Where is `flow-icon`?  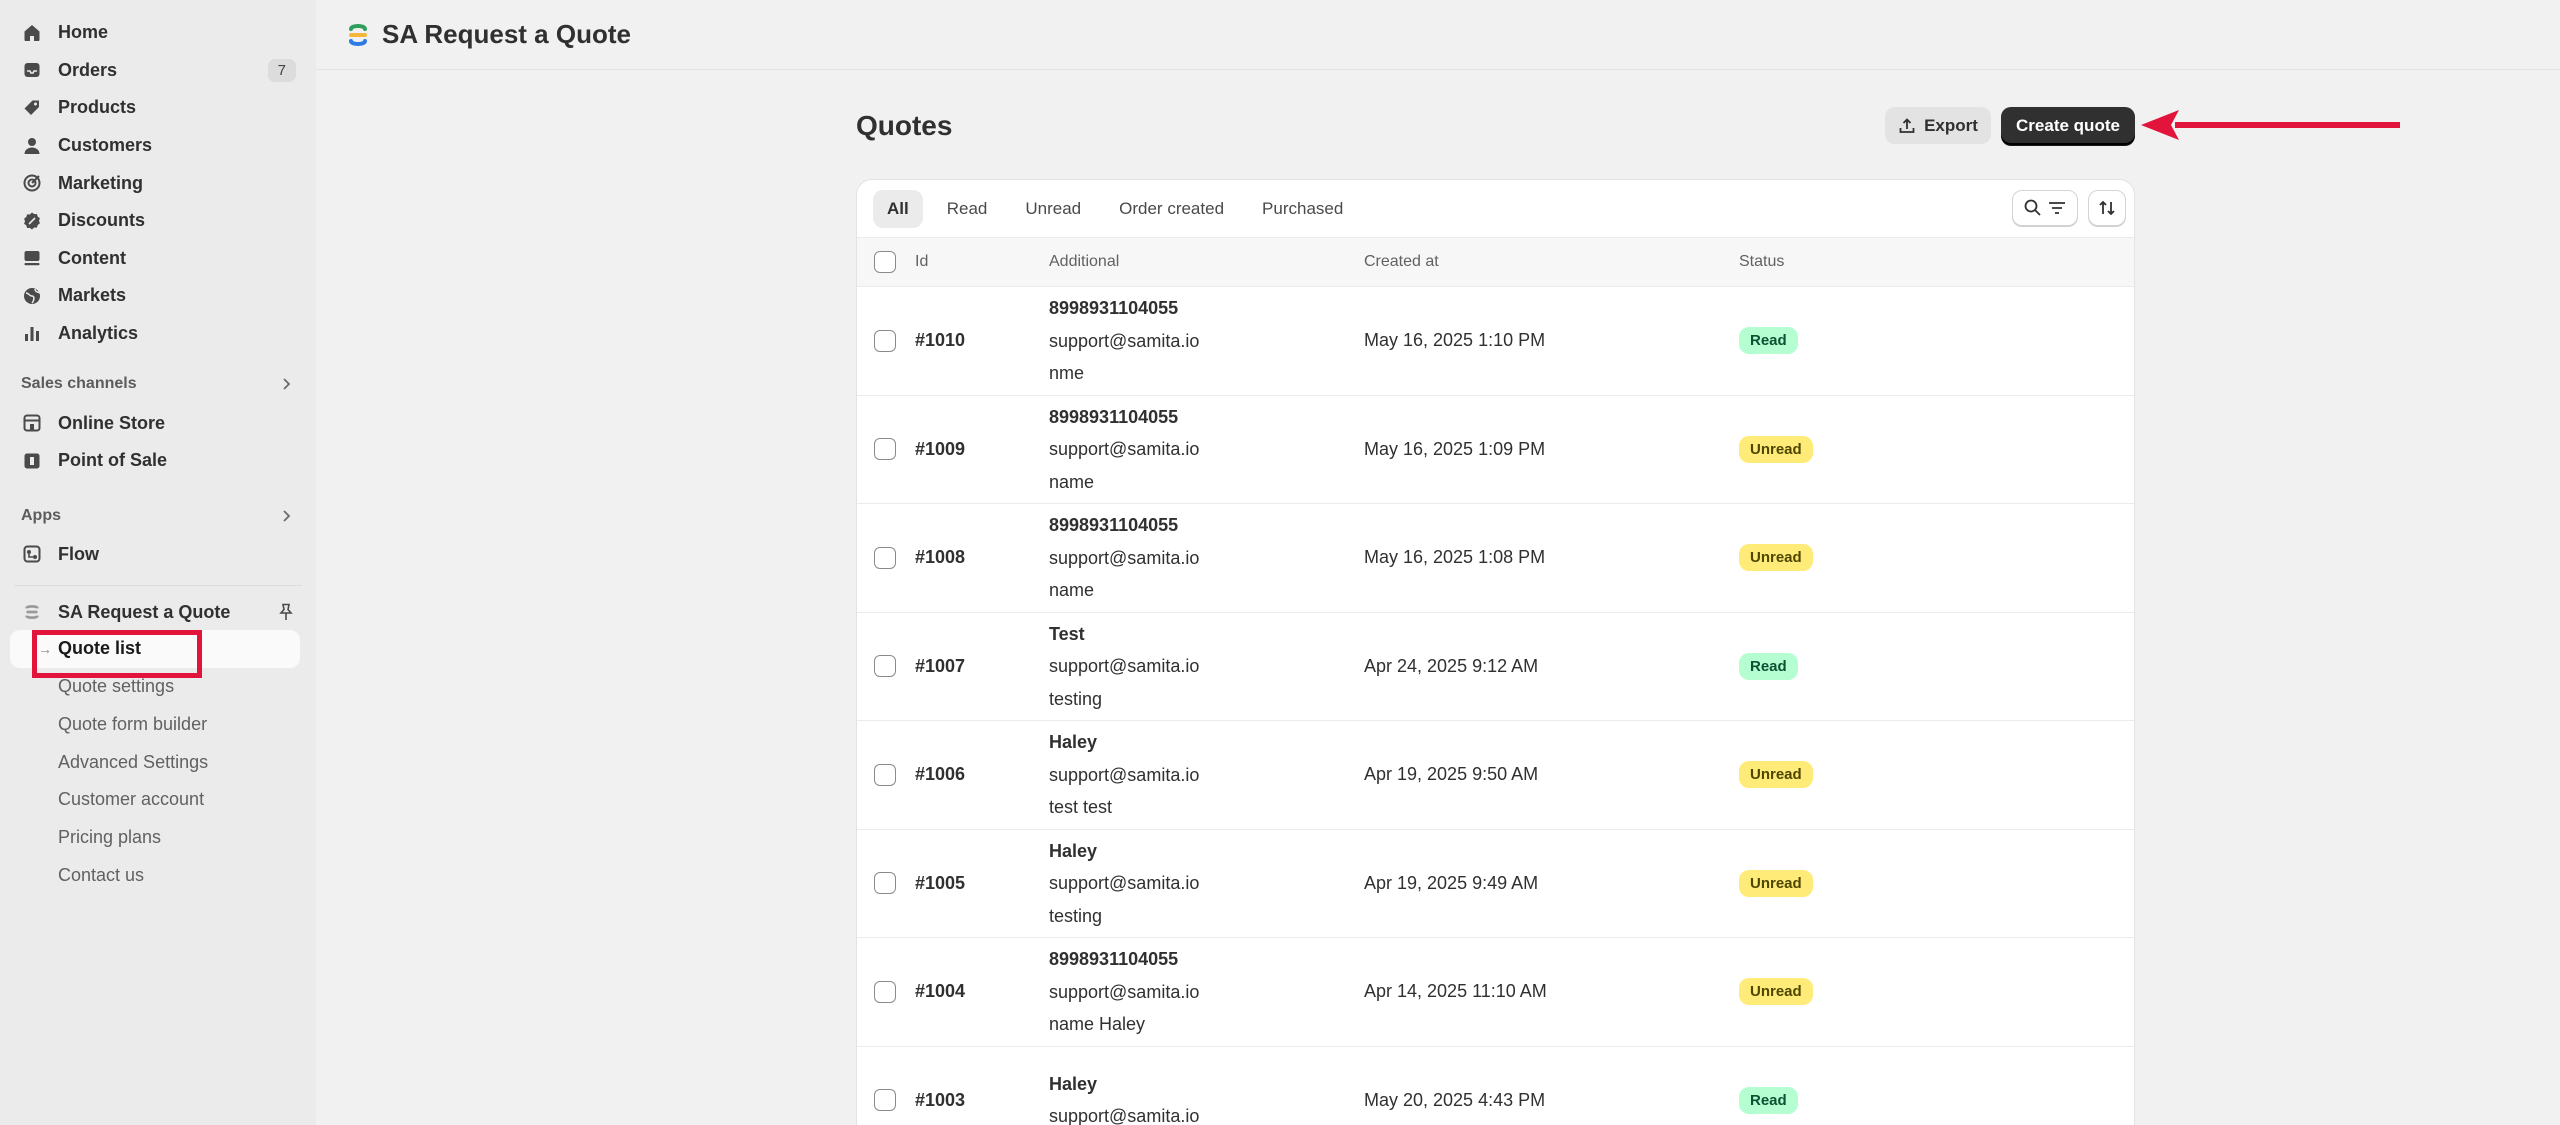
flow-icon is located at coordinates (32, 554).